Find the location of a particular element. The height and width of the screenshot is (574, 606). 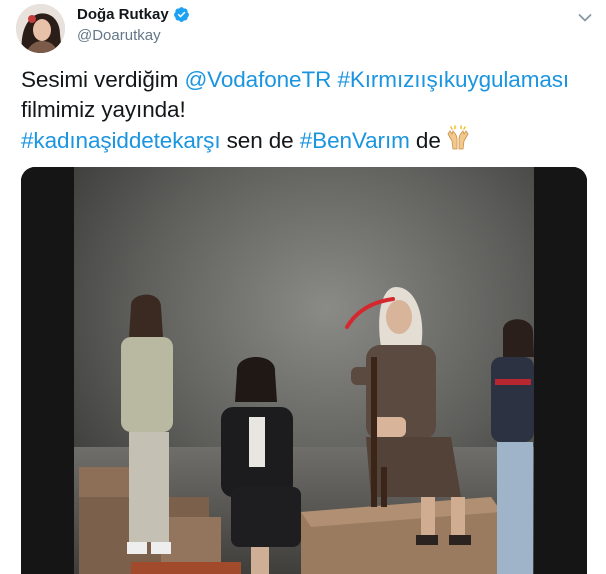

raising-hands-emoji-icon is located at coordinates (458, 142).